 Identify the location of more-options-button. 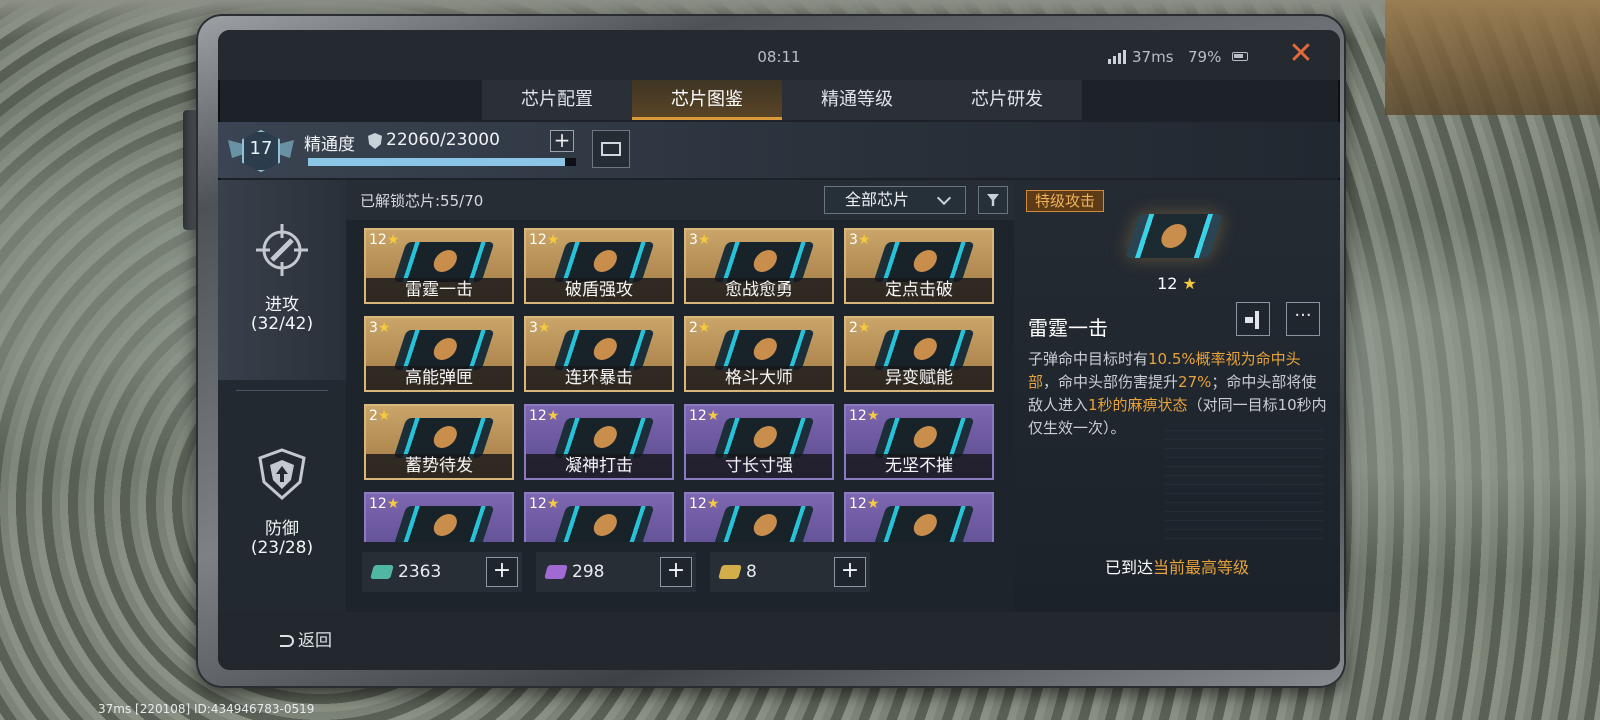
(1303, 319).